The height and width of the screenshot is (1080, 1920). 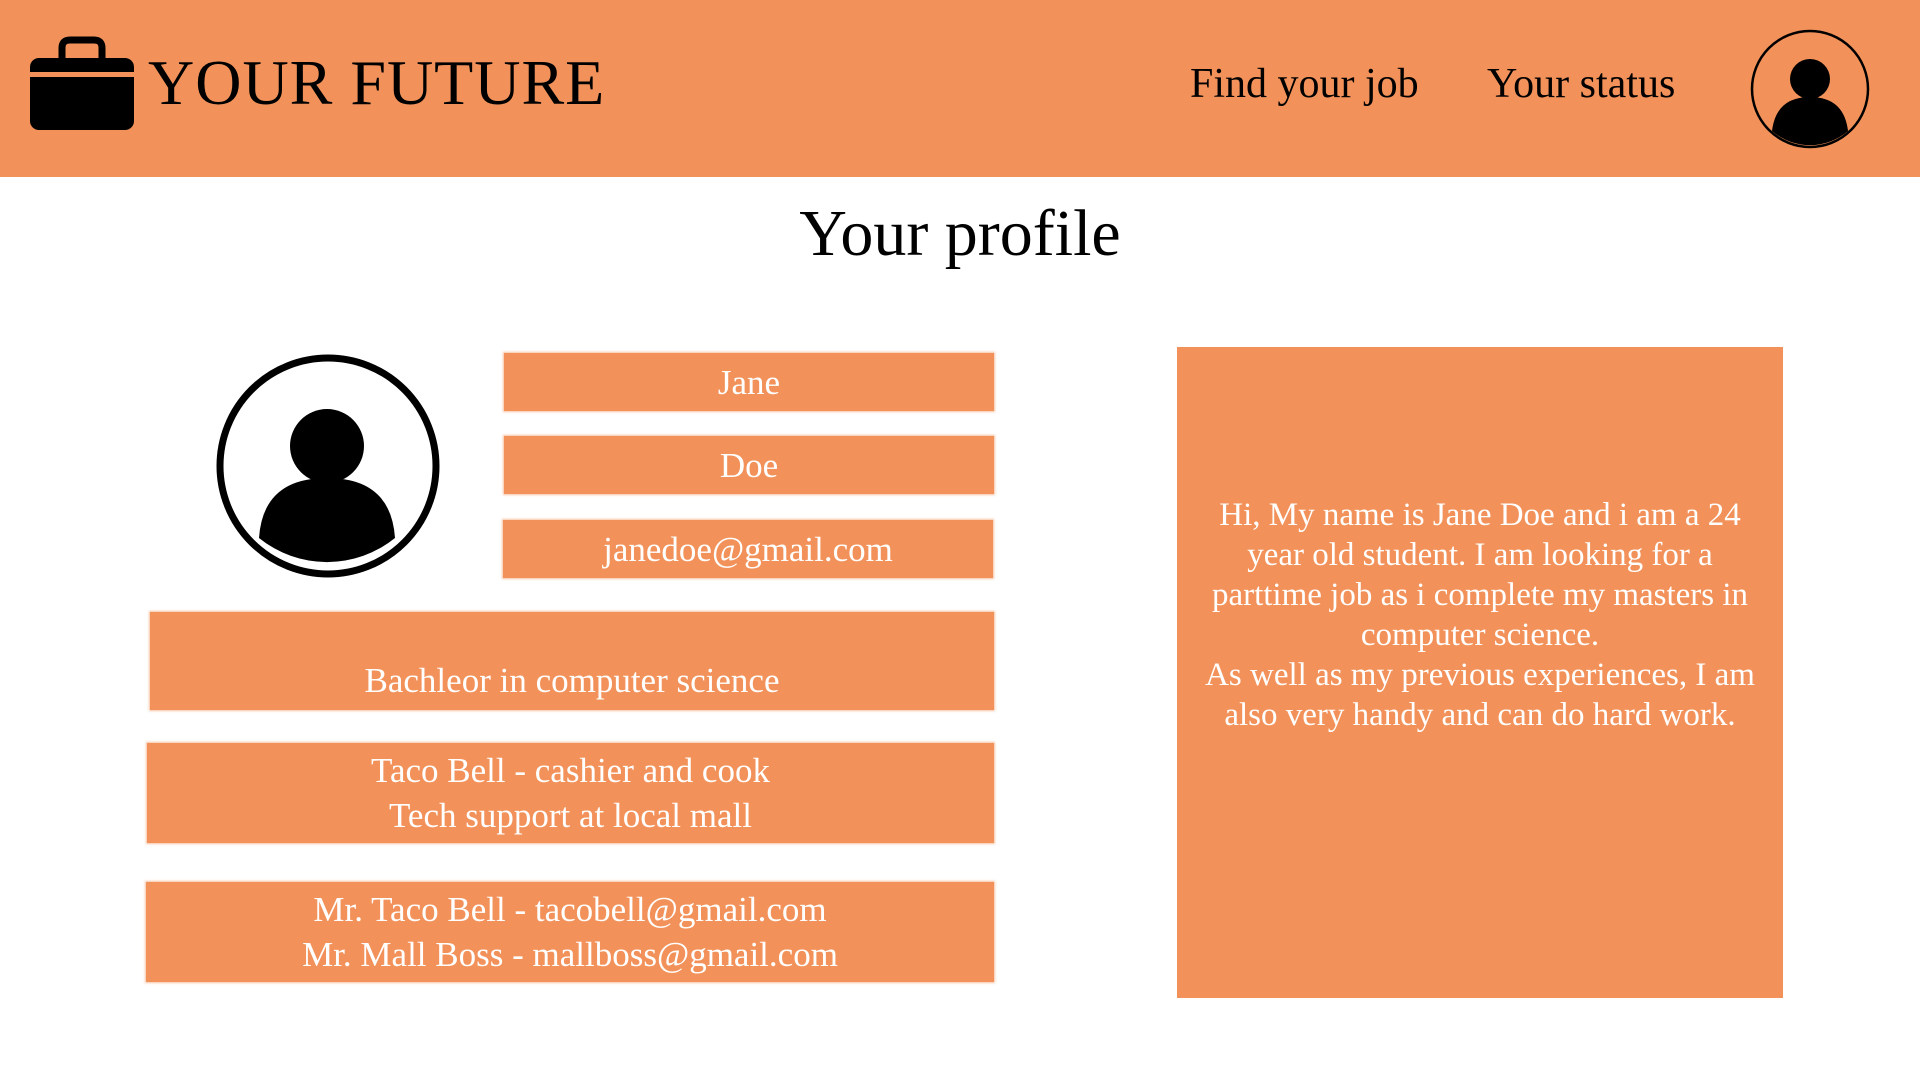 I want to click on nav-find-your-job: Find your job, so click(x=1304, y=84).